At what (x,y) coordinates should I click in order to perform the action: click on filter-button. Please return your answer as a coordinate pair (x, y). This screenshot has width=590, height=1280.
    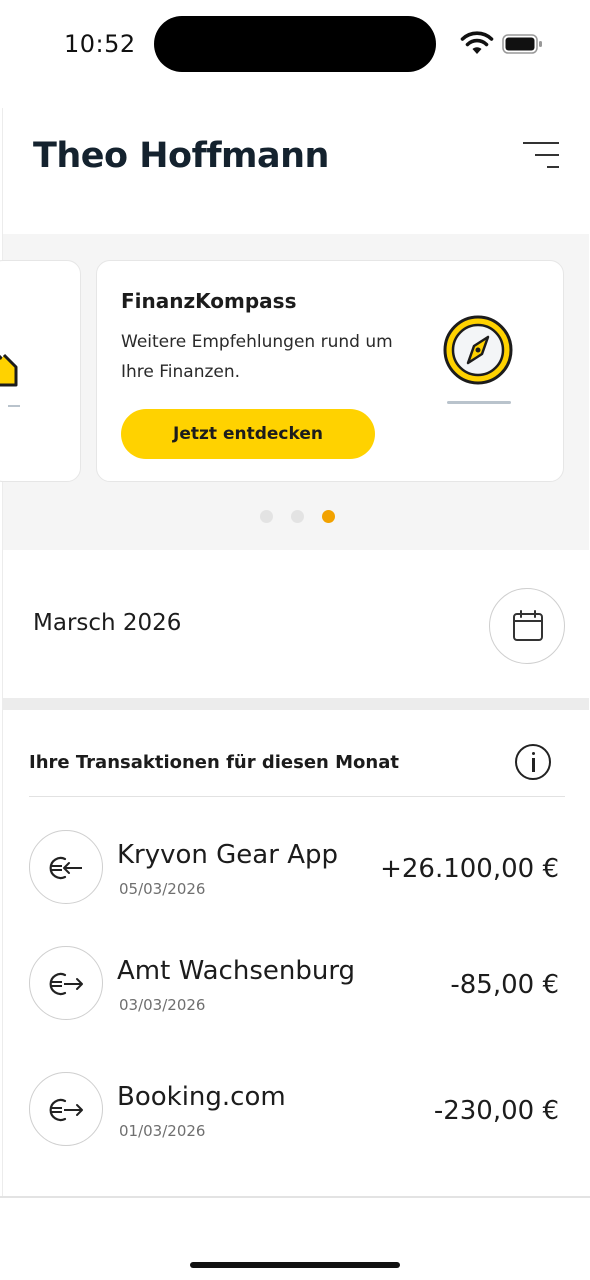
    Looking at the image, I should click on (541, 156).